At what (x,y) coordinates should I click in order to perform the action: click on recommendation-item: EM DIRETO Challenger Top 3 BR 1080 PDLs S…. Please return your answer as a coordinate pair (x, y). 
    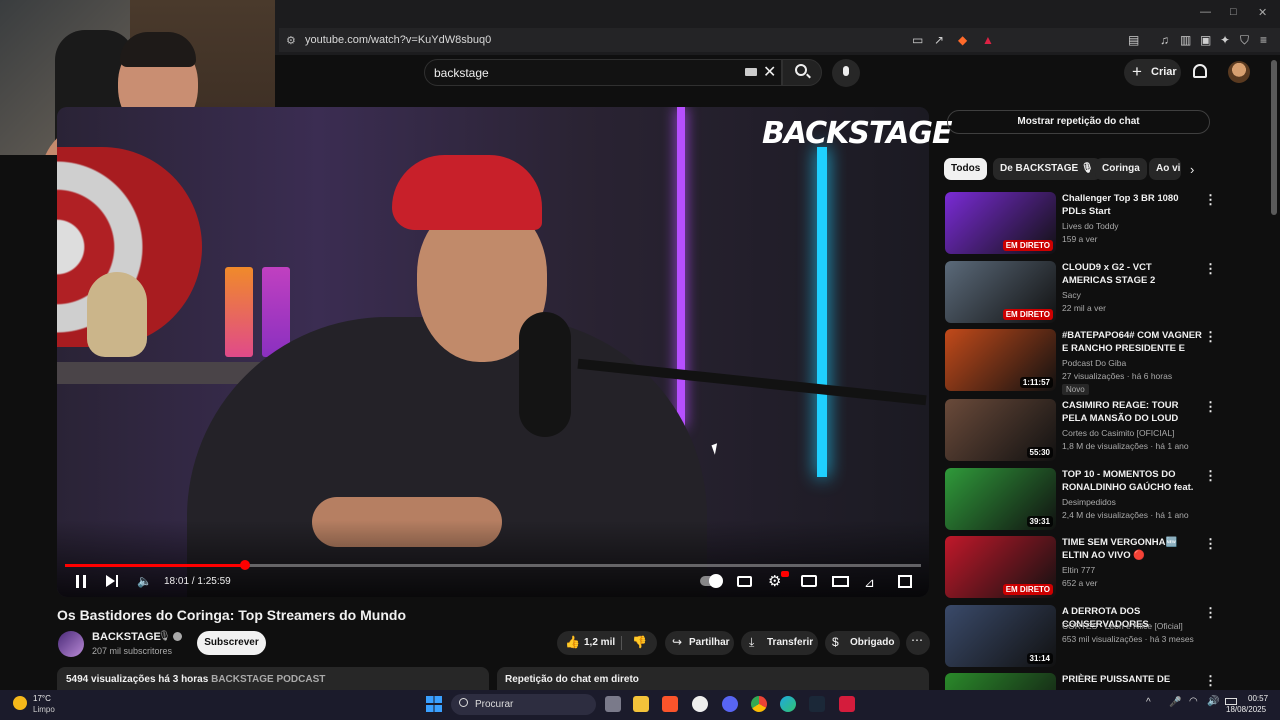
    Looking at the image, I should click on (1105, 224).